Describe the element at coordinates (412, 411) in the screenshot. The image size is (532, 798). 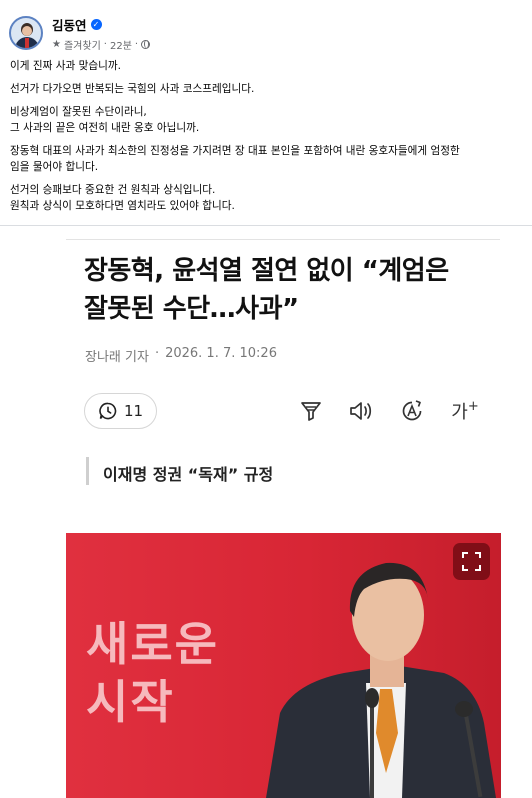
I see `translate-icon` at that location.